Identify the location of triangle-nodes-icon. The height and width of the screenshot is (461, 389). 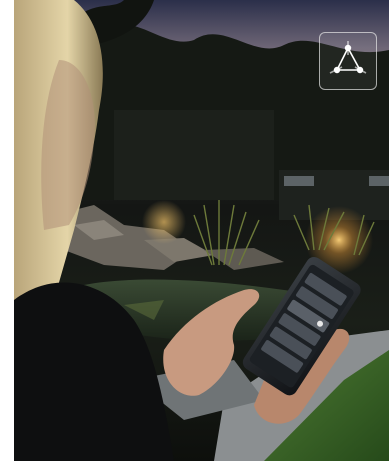
(348, 57).